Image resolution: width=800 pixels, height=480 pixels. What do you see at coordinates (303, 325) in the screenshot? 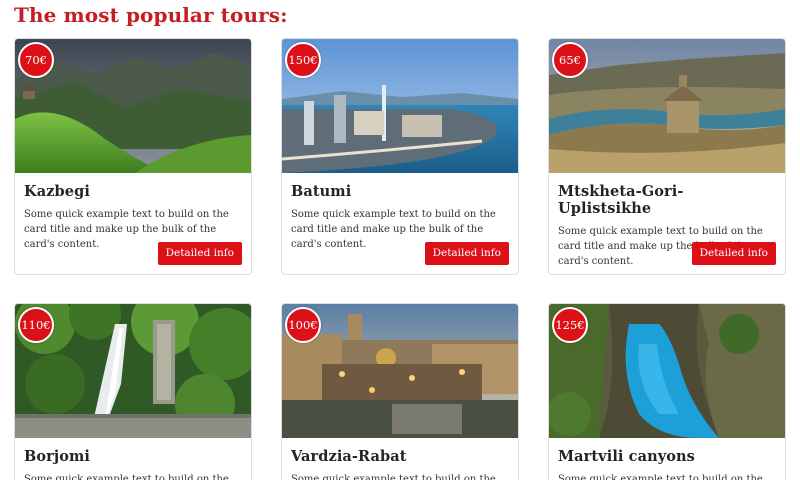
I see `price-badge: 100€` at bounding box center [303, 325].